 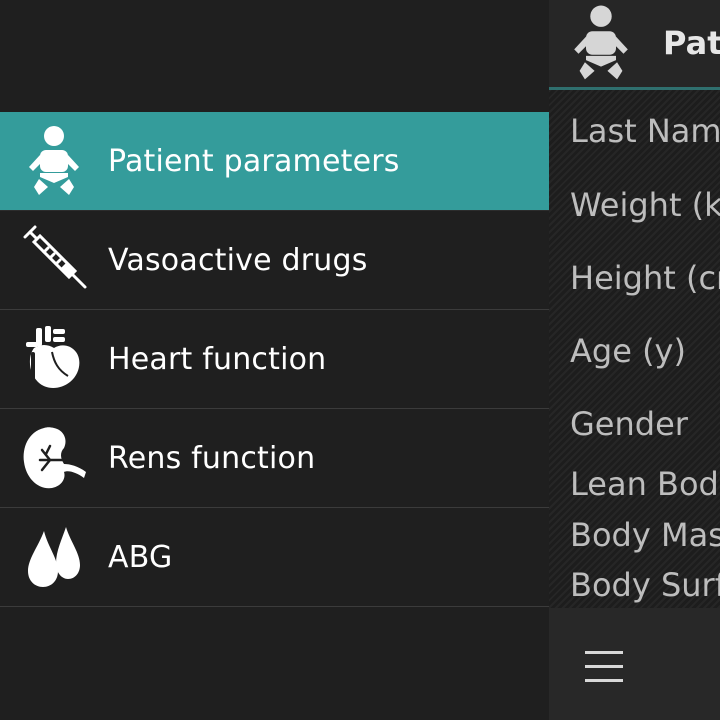 What do you see at coordinates (274, 56) in the screenshot?
I see `drawer-header` at bounding box center [274, 56].